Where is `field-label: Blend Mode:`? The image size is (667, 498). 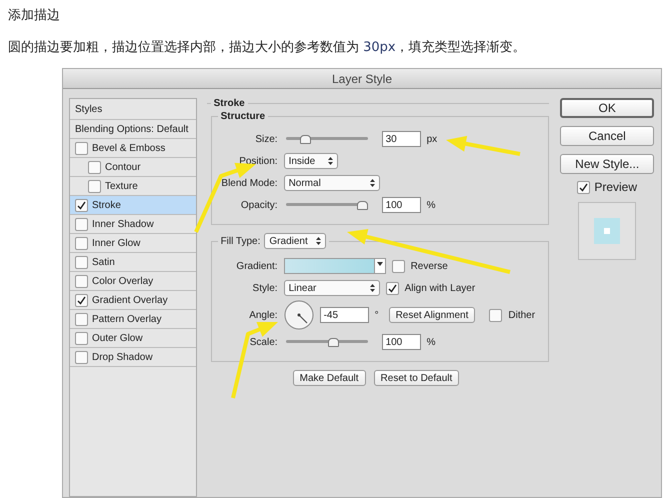
field-label: Blend Mode: is located at coordinates (249, 183).